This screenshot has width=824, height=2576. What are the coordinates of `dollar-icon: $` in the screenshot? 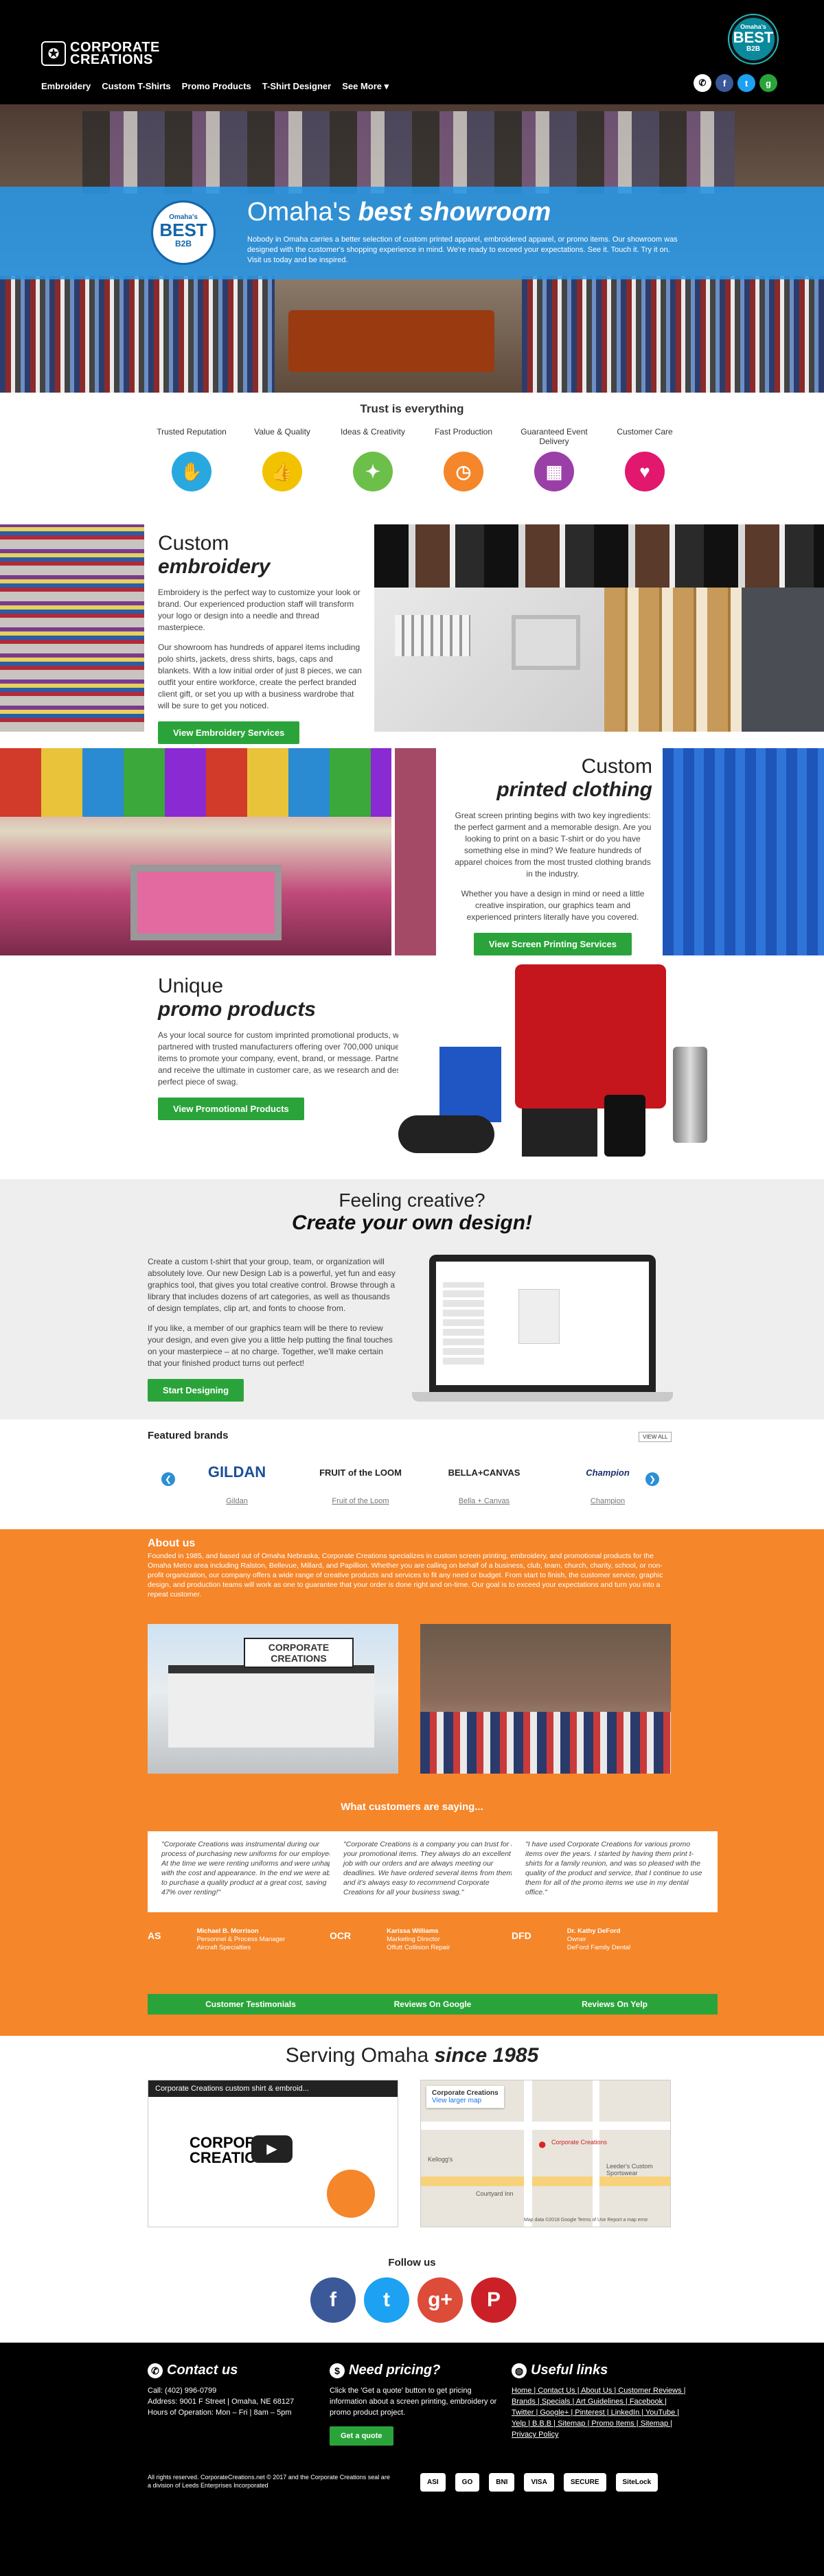 It's located at (337, 2370).